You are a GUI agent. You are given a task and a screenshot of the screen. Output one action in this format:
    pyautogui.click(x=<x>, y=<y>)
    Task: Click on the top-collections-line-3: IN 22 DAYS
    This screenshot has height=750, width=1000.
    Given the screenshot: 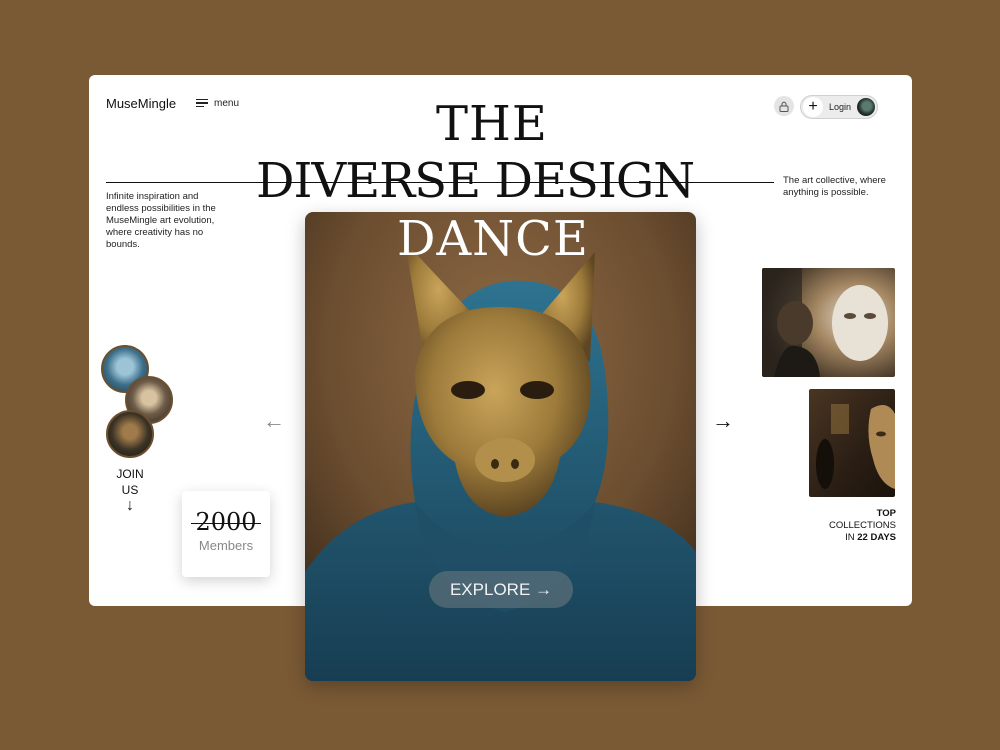 What is the action you would take?
    pyautogui.click(x=849, y=538)
    